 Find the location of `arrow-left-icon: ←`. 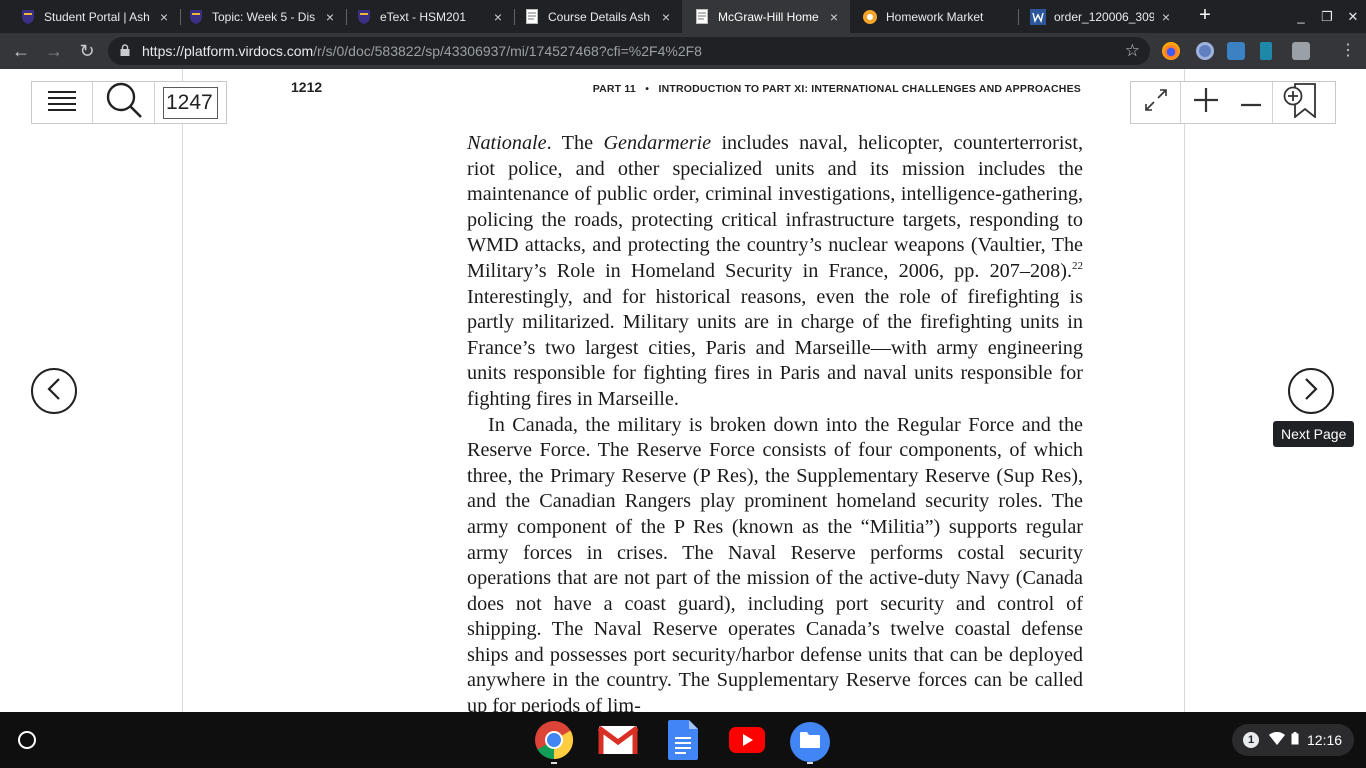

arrow-left-icon: ← is located at coordinates (21, 51).